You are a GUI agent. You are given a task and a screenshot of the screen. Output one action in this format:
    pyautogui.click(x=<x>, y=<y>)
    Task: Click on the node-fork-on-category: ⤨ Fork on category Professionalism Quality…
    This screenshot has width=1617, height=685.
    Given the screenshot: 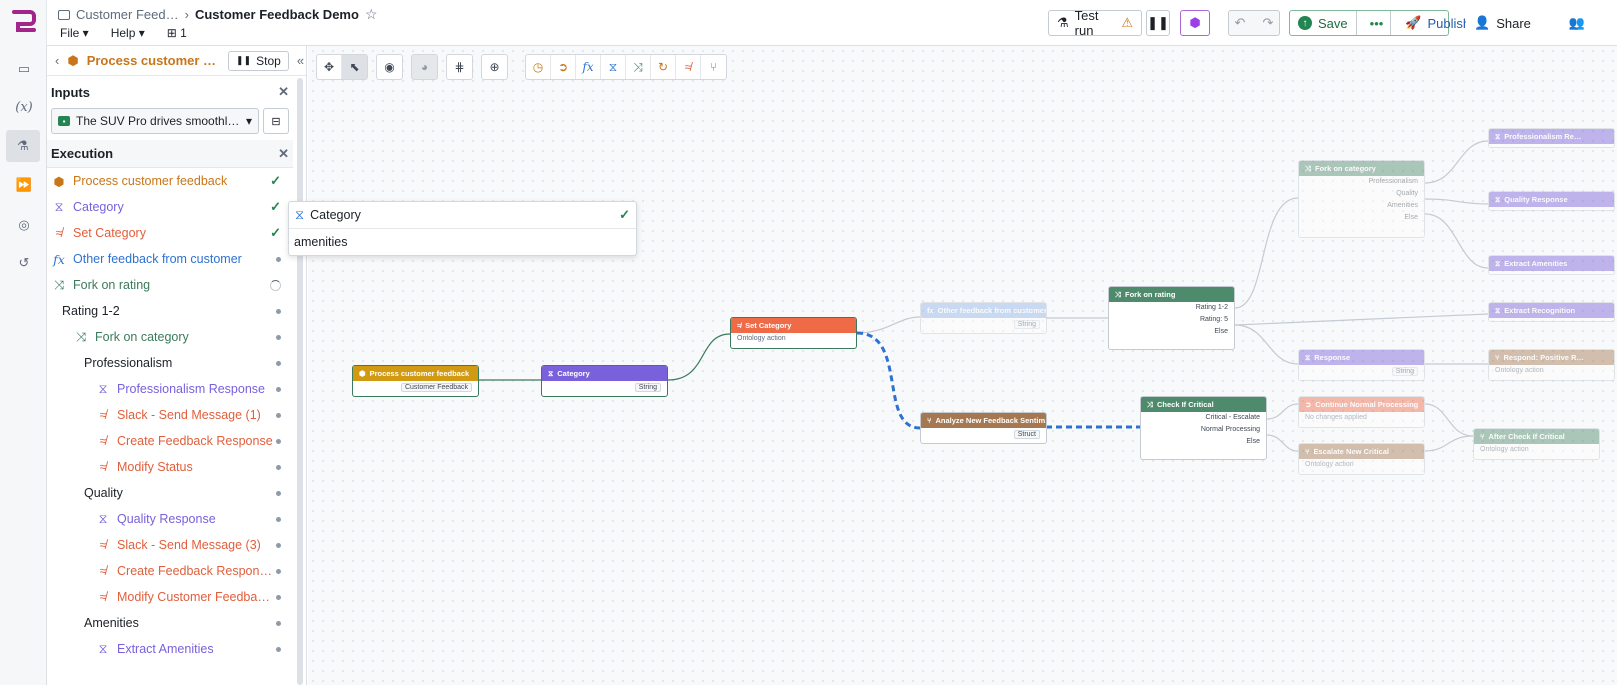 What is the action you would take?
    pyautogui.click(x=1361, y=199)
    